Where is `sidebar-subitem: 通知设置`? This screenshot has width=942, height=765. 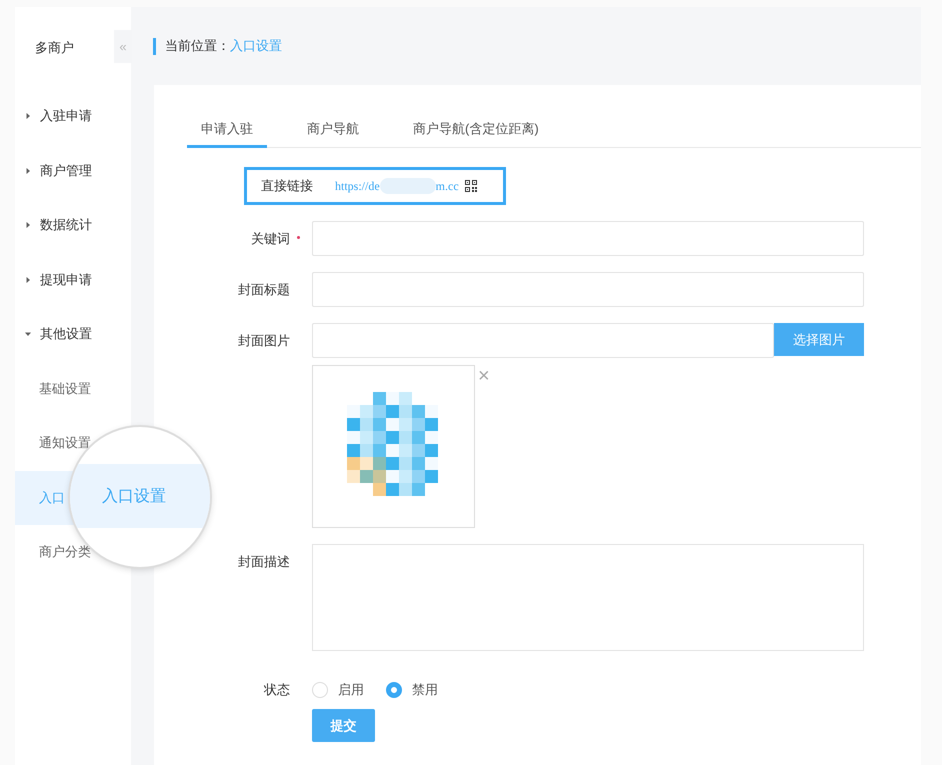
sidebar-subitem: 通知设置 is located at coordinates (65, 443).